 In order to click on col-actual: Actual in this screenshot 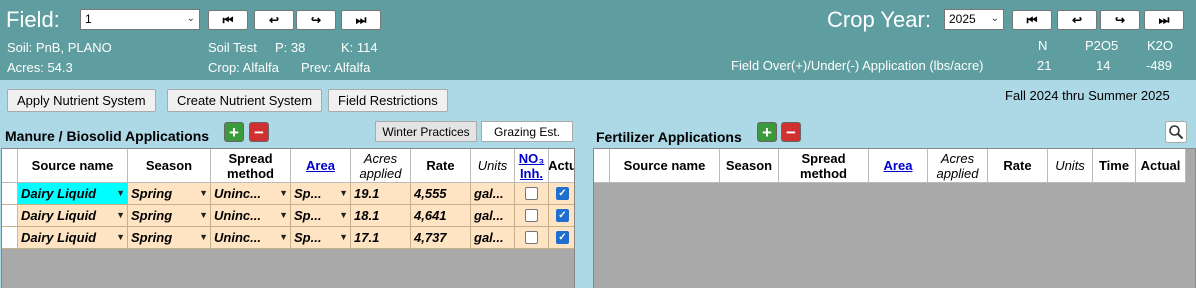, I will do `click(1161, 166)`.